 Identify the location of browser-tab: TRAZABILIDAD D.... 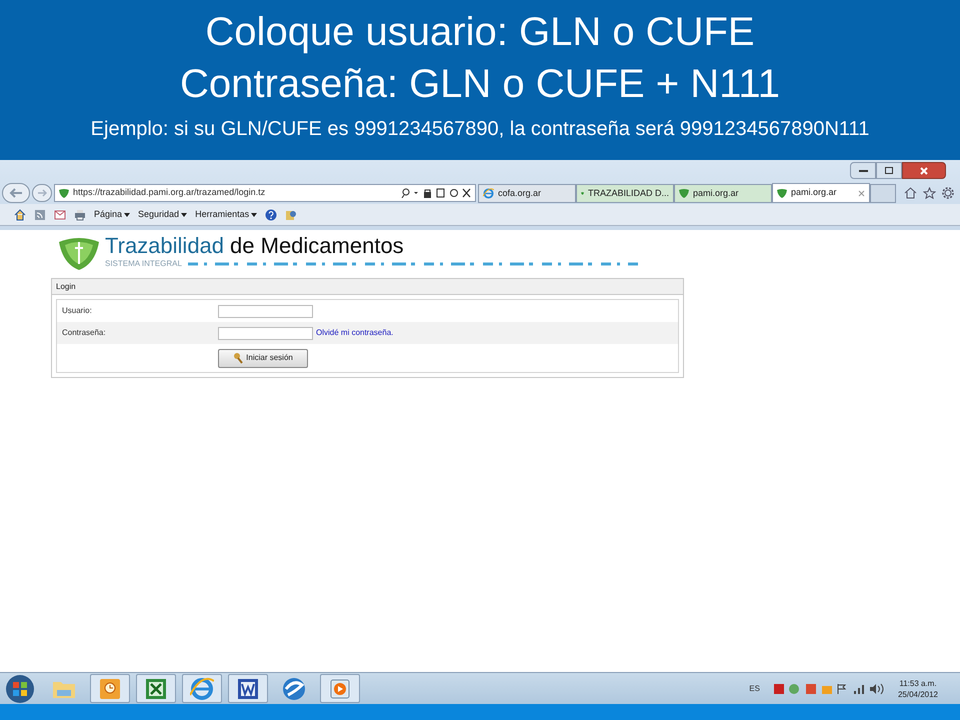
(625, 193).